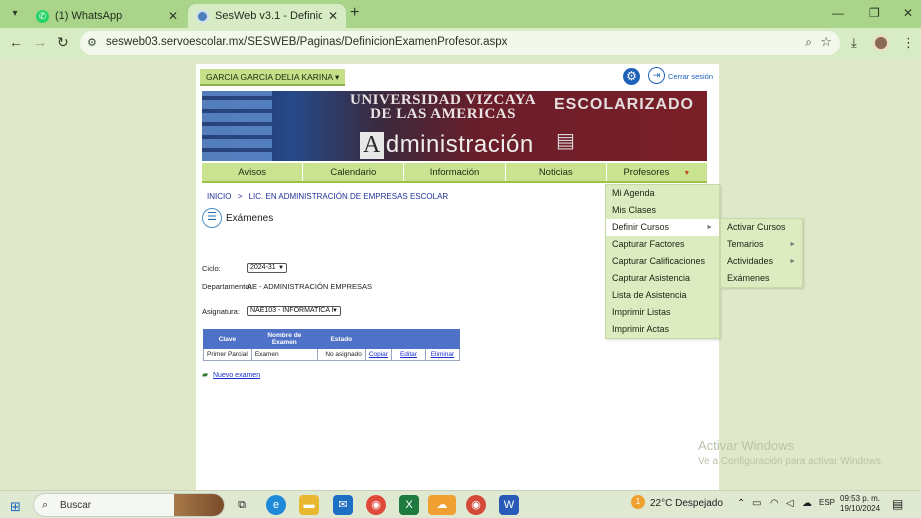 The image size is (921, 518). I want to click on taskbar-search: ⌕ Buscar, so click(129, 505).